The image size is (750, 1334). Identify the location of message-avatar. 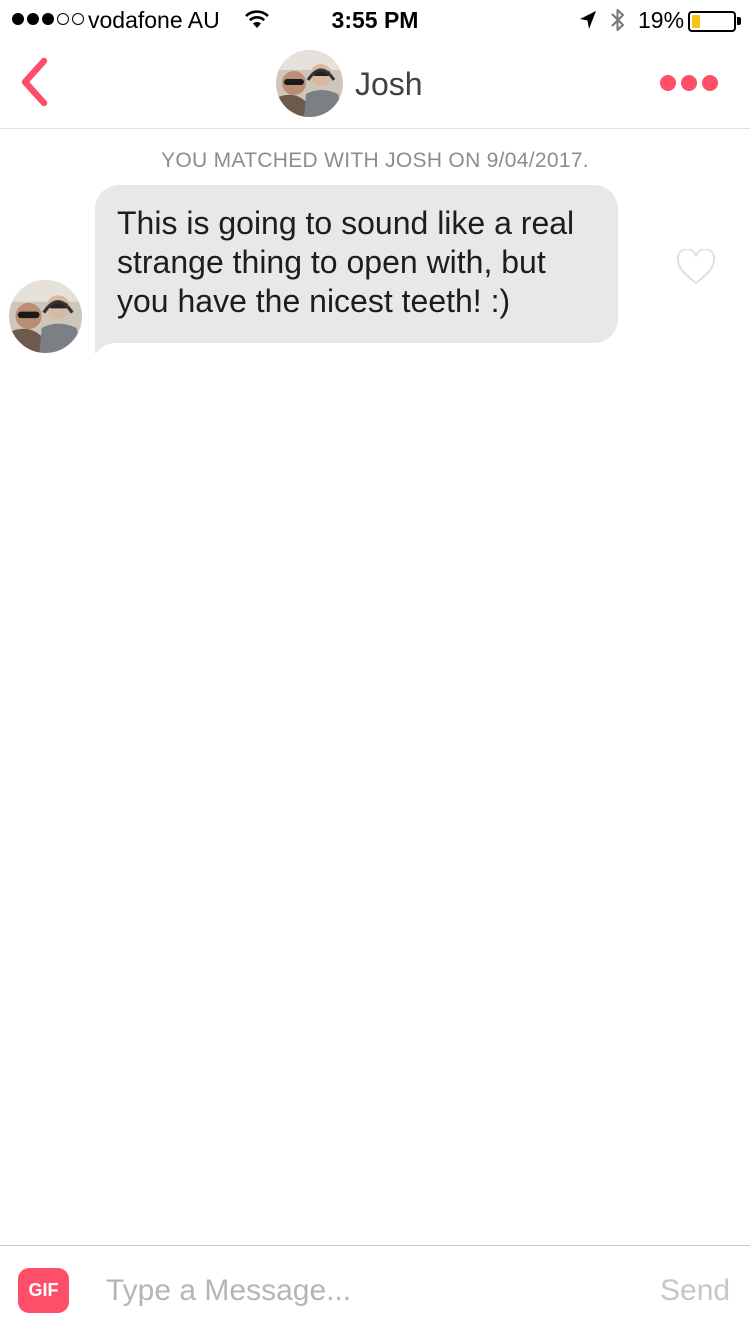
(45, 316).